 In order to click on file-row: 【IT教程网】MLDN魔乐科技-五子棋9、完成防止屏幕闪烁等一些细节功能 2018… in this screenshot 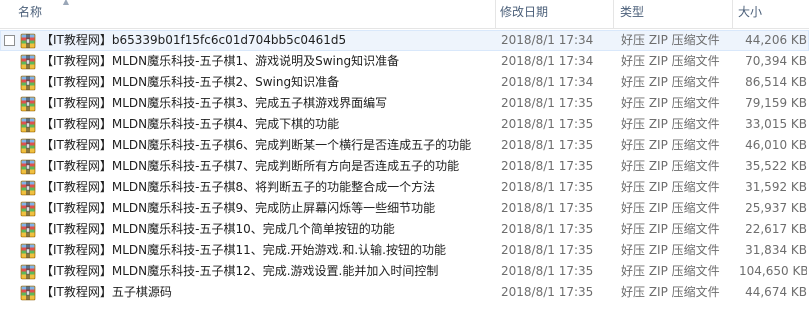, I will do `click(404, 208)`.